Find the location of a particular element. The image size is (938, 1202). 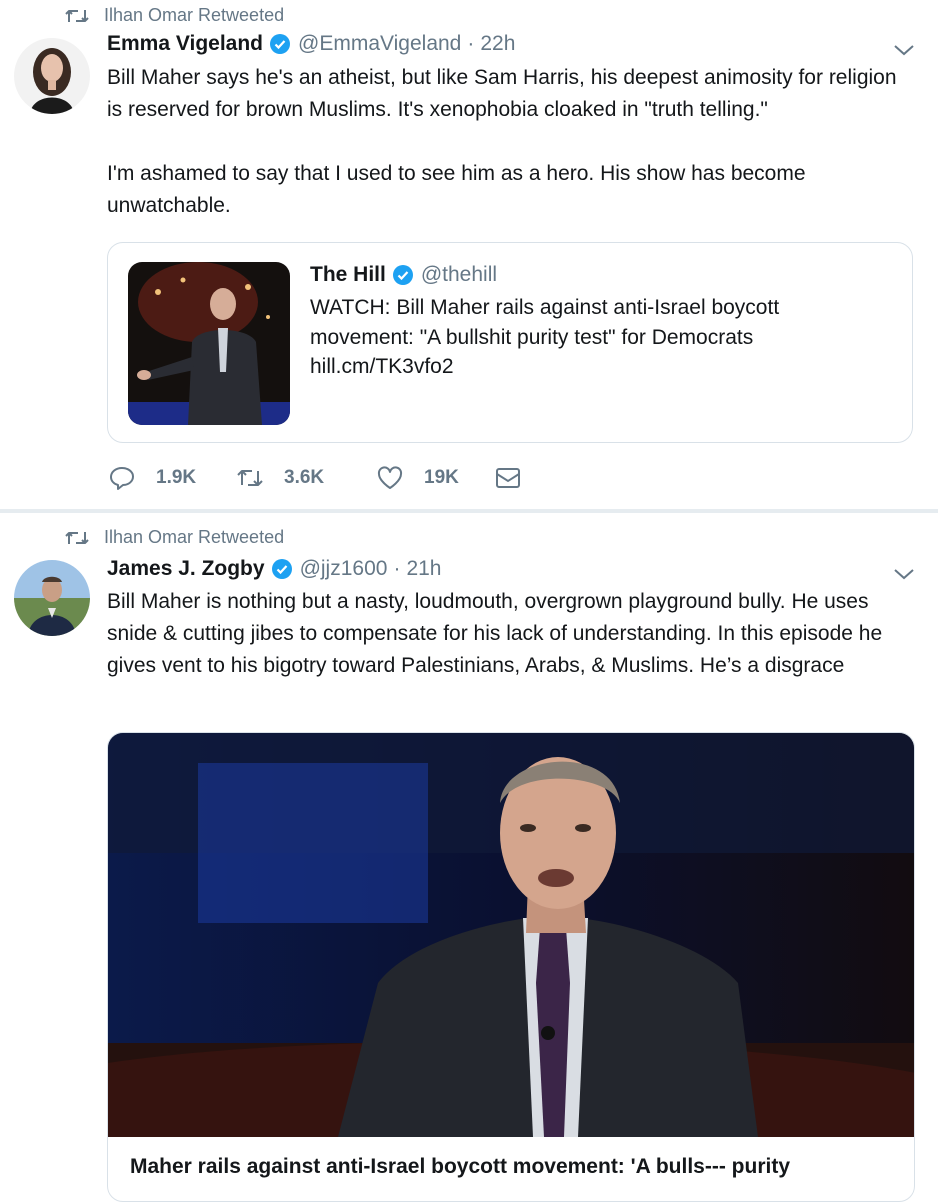

reply-button: 1.9K is located at coordinates (172, 478).